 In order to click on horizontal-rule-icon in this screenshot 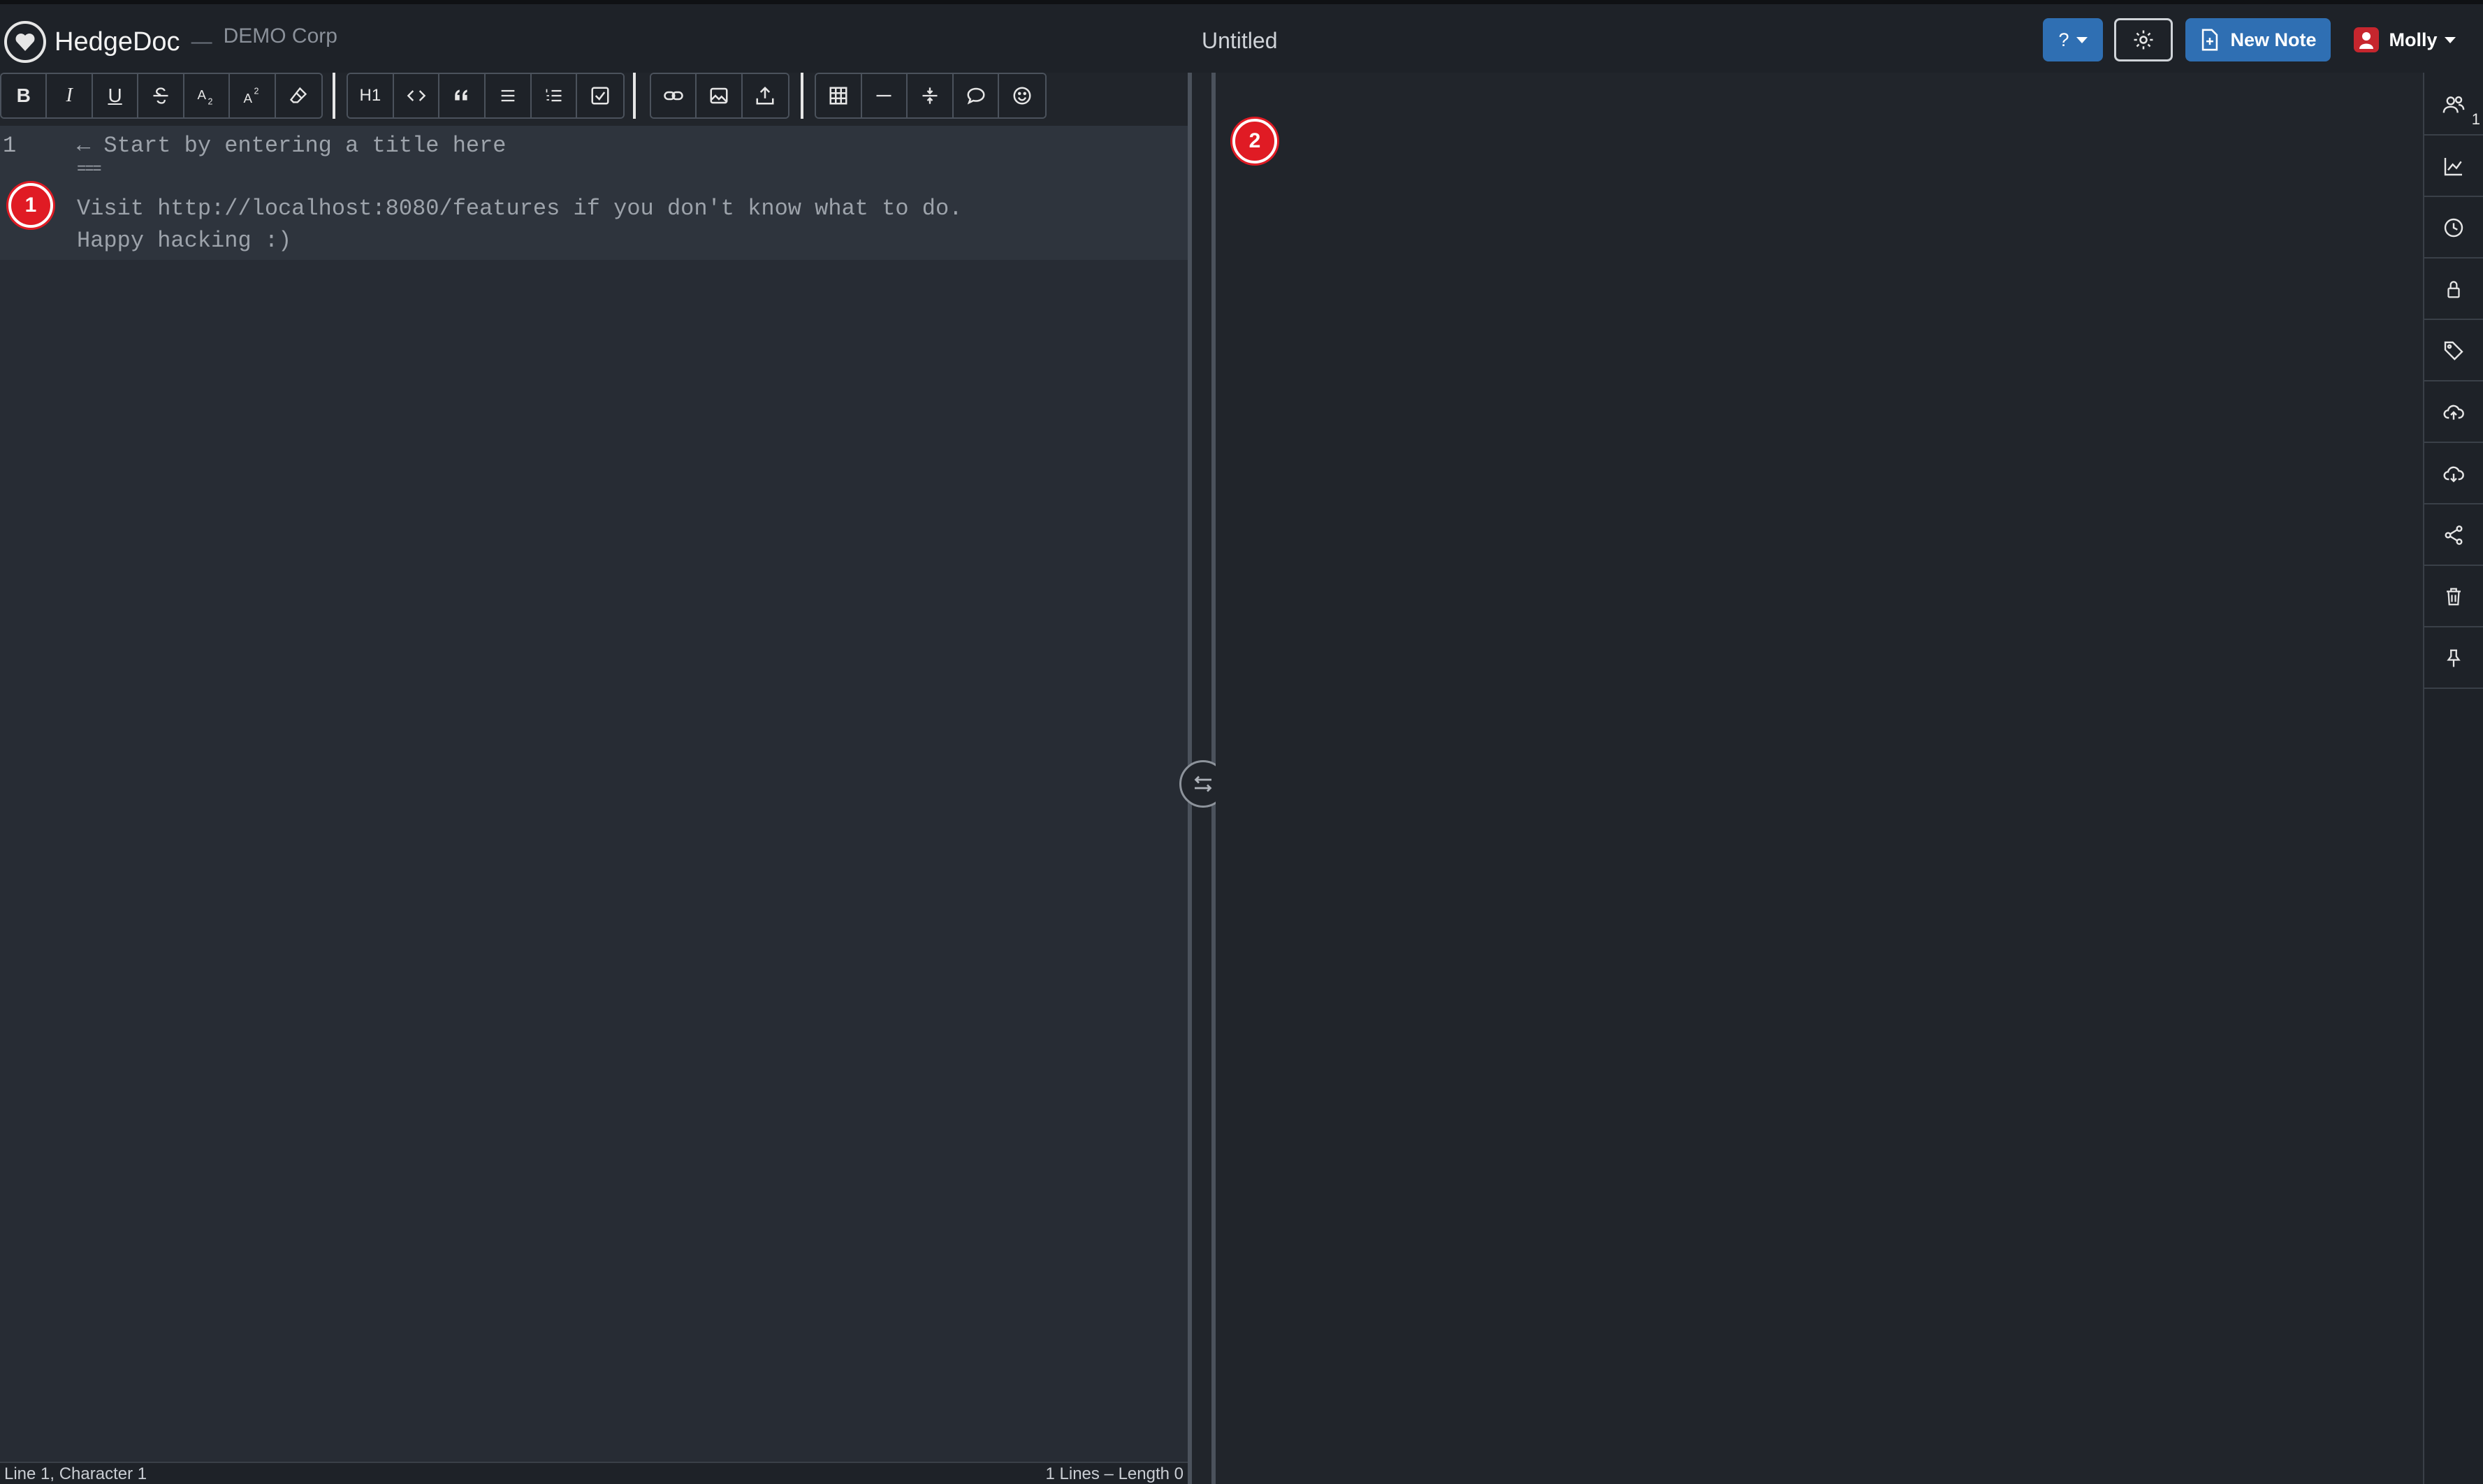, I will do `click(883, 95)`.